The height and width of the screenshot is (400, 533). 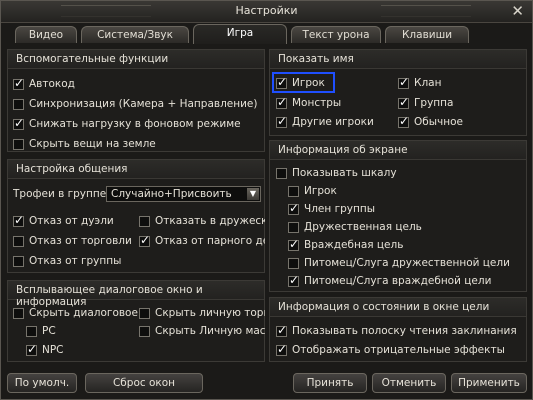 What do you see at coordinates (127, 124) in the screenshot?
I see `checkbox-reduce-load: Снижать нагрузку в фоновом режиме` at bounding box center [127, 124].